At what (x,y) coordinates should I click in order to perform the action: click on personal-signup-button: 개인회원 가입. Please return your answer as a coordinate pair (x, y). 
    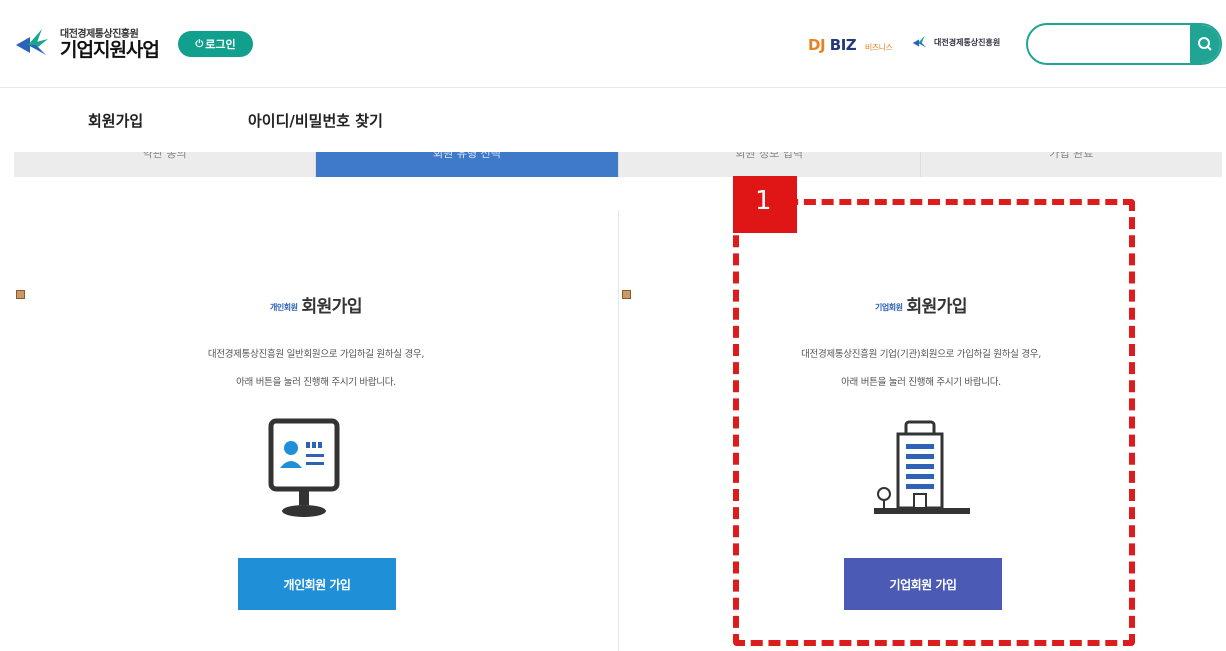
    Looking at the image, I should click on (317, 584).